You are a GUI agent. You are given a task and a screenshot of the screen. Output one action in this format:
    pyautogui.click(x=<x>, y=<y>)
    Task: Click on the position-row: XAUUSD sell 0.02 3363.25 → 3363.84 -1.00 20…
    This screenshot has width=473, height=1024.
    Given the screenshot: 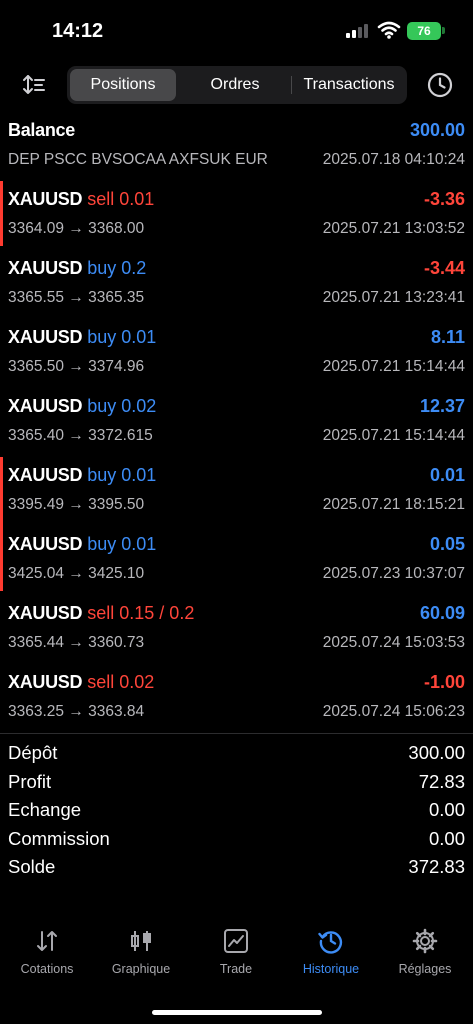 What is the action you would take?
    pyautogui.click(x=236, y=696)
    